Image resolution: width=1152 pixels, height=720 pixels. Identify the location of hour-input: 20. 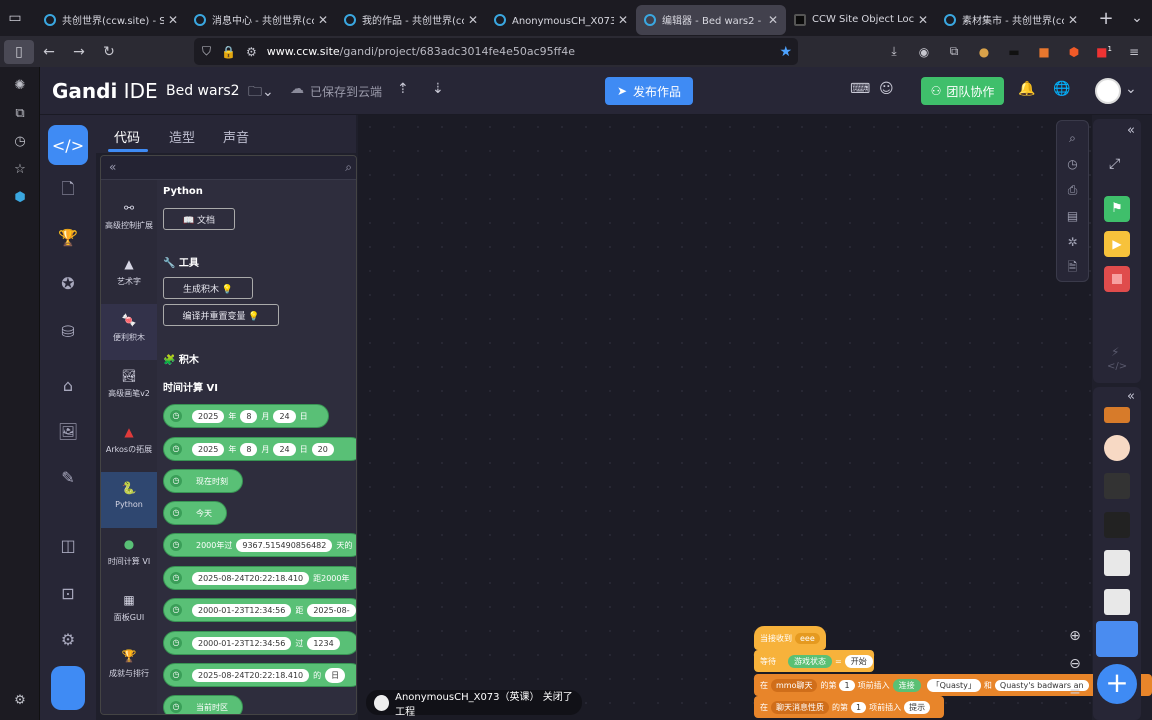
(322, 449).